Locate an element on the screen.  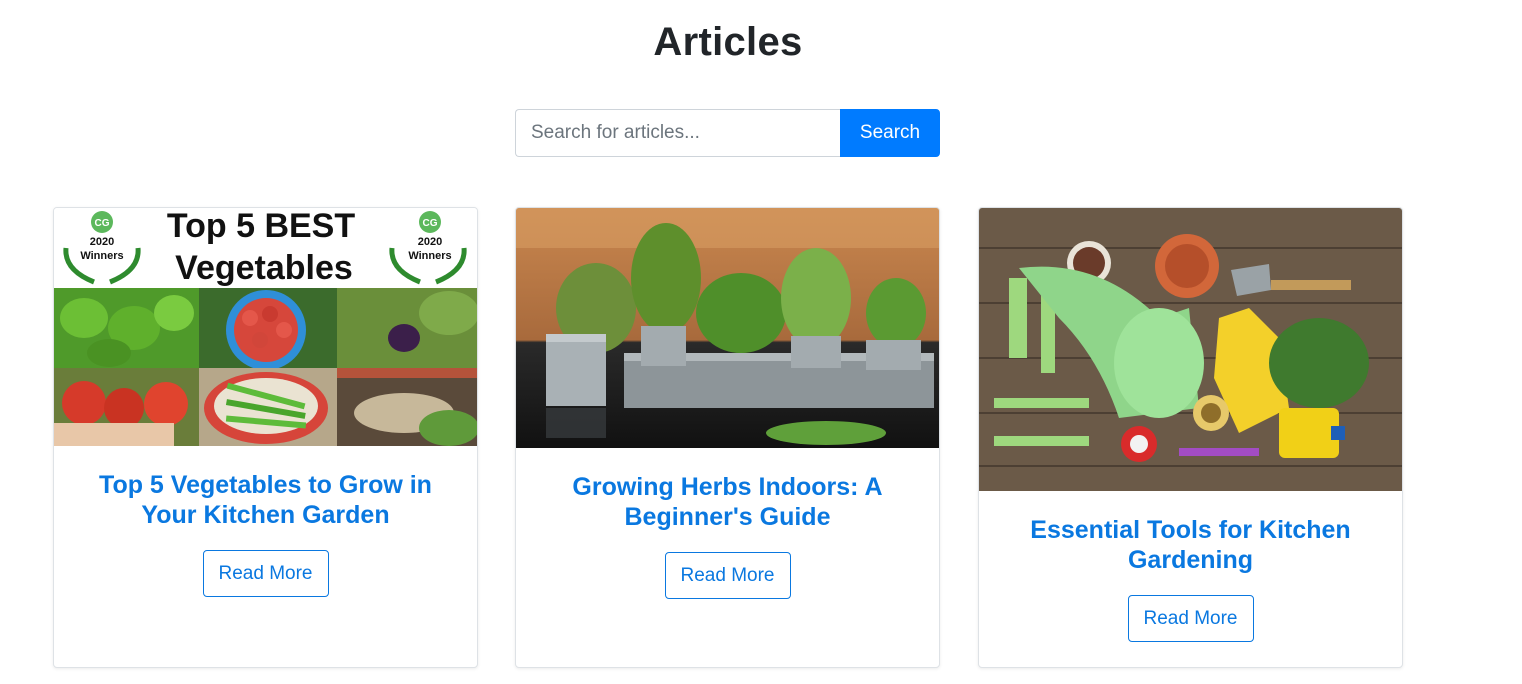
search-button: Search is located at coordinates (890, 133).